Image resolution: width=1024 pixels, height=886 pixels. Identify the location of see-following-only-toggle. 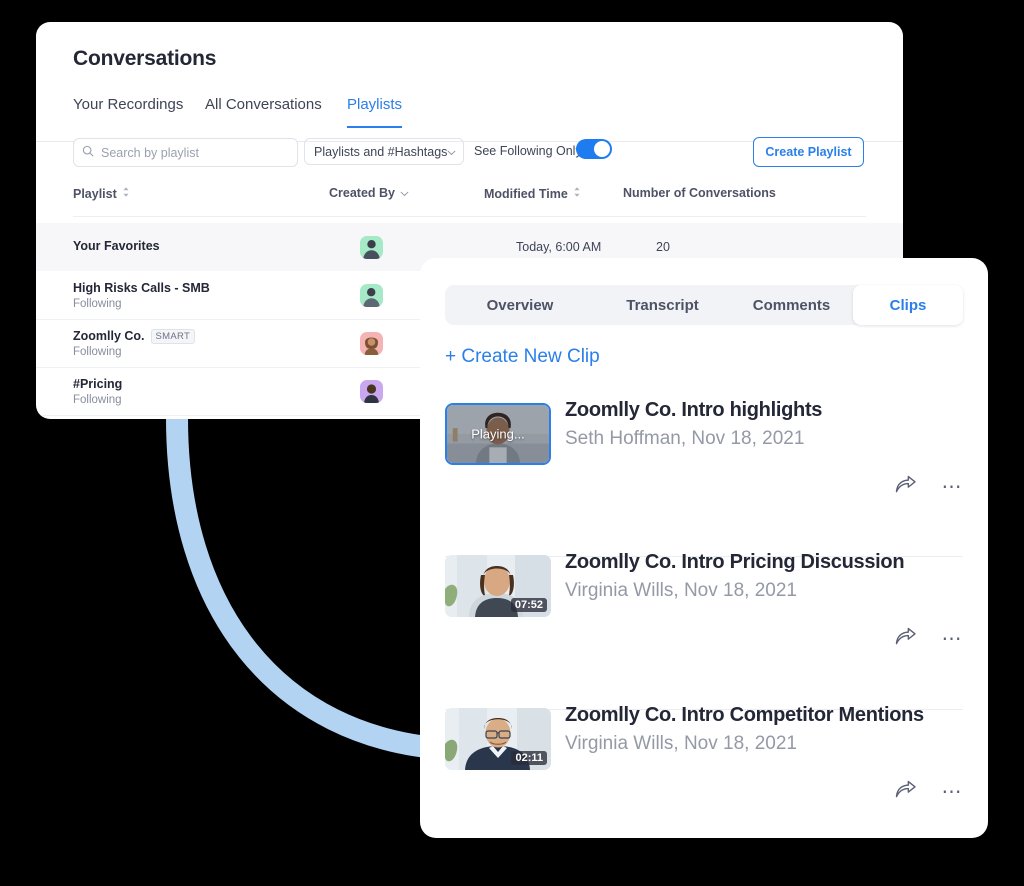
(594, 149).